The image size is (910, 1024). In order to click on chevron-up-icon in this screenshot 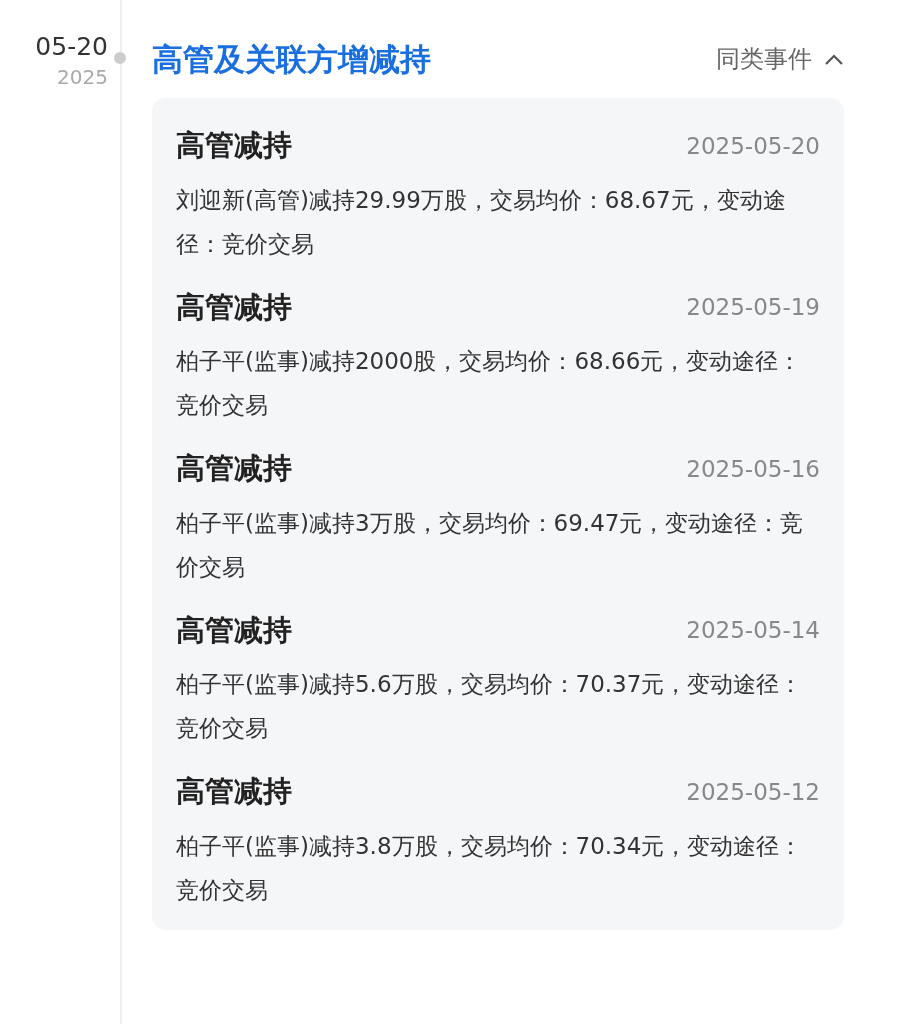, I will do `click(834, 59)`.